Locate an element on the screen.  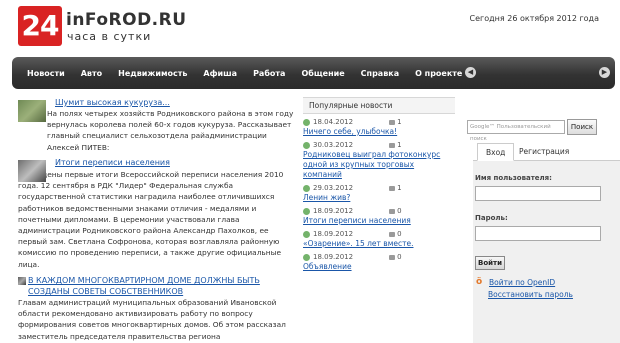
search-form: Google™ Пользовательский поиск Поиск is located at coordinates (533, 130).